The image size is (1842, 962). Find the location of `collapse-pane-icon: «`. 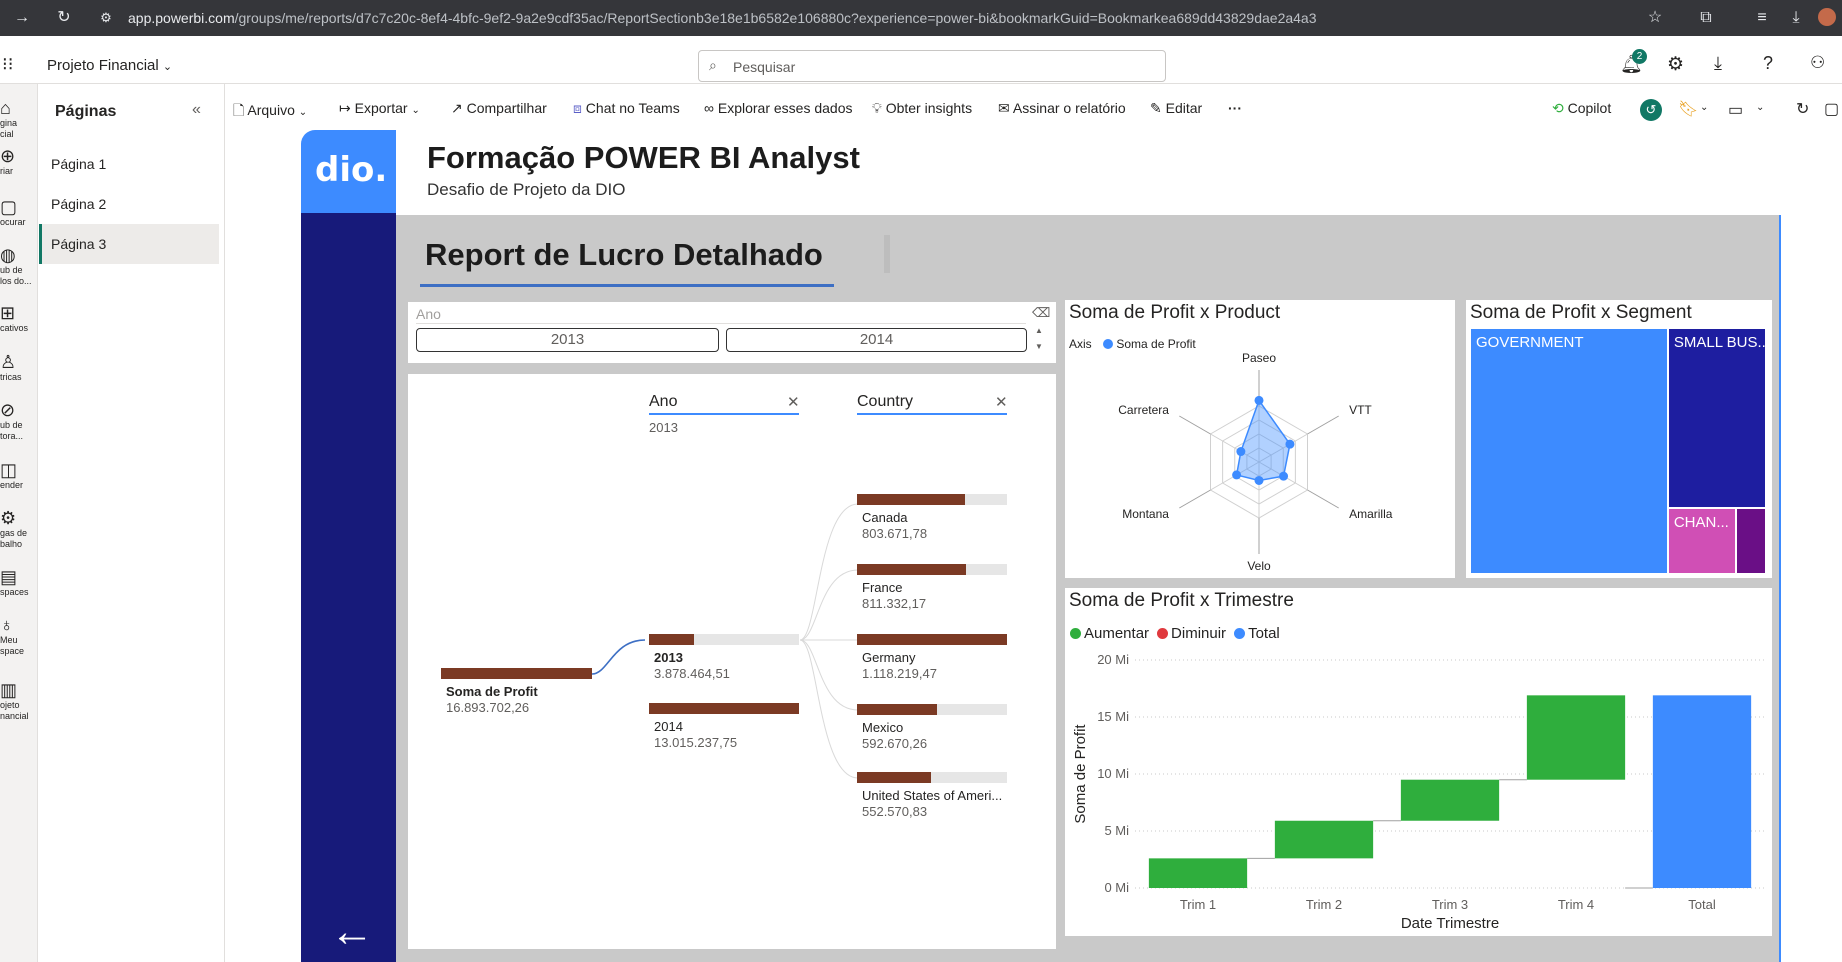

collapse-pane-icon: « is located at coordinates (196, 110).